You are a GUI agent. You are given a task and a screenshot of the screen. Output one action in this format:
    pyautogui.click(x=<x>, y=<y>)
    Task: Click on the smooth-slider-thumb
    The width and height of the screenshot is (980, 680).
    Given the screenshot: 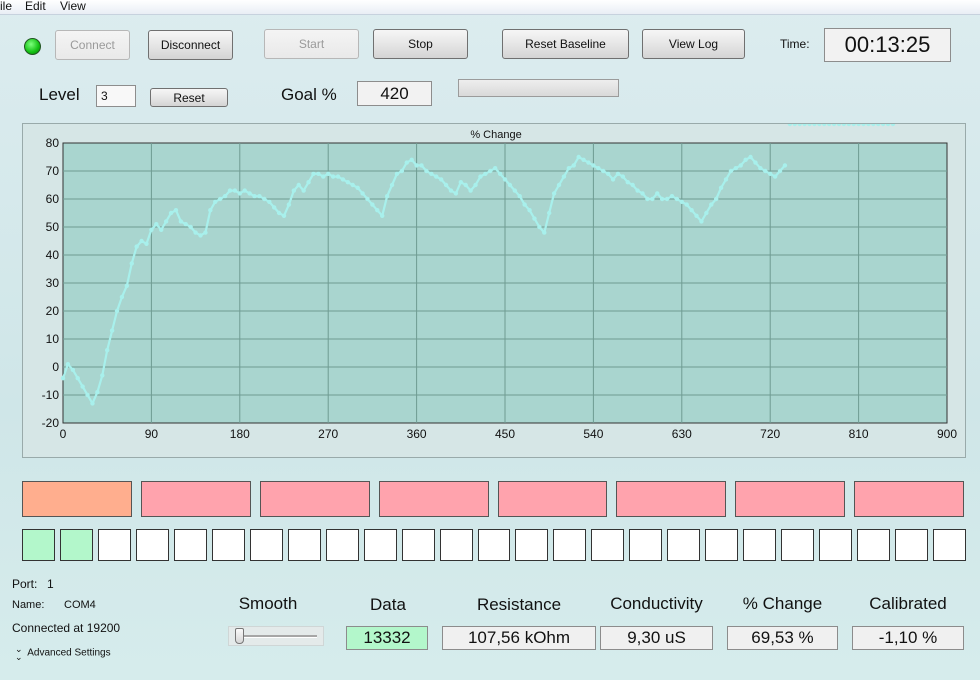 What is the action you would take?
    pyautogui.click(x=239, y=636)
    